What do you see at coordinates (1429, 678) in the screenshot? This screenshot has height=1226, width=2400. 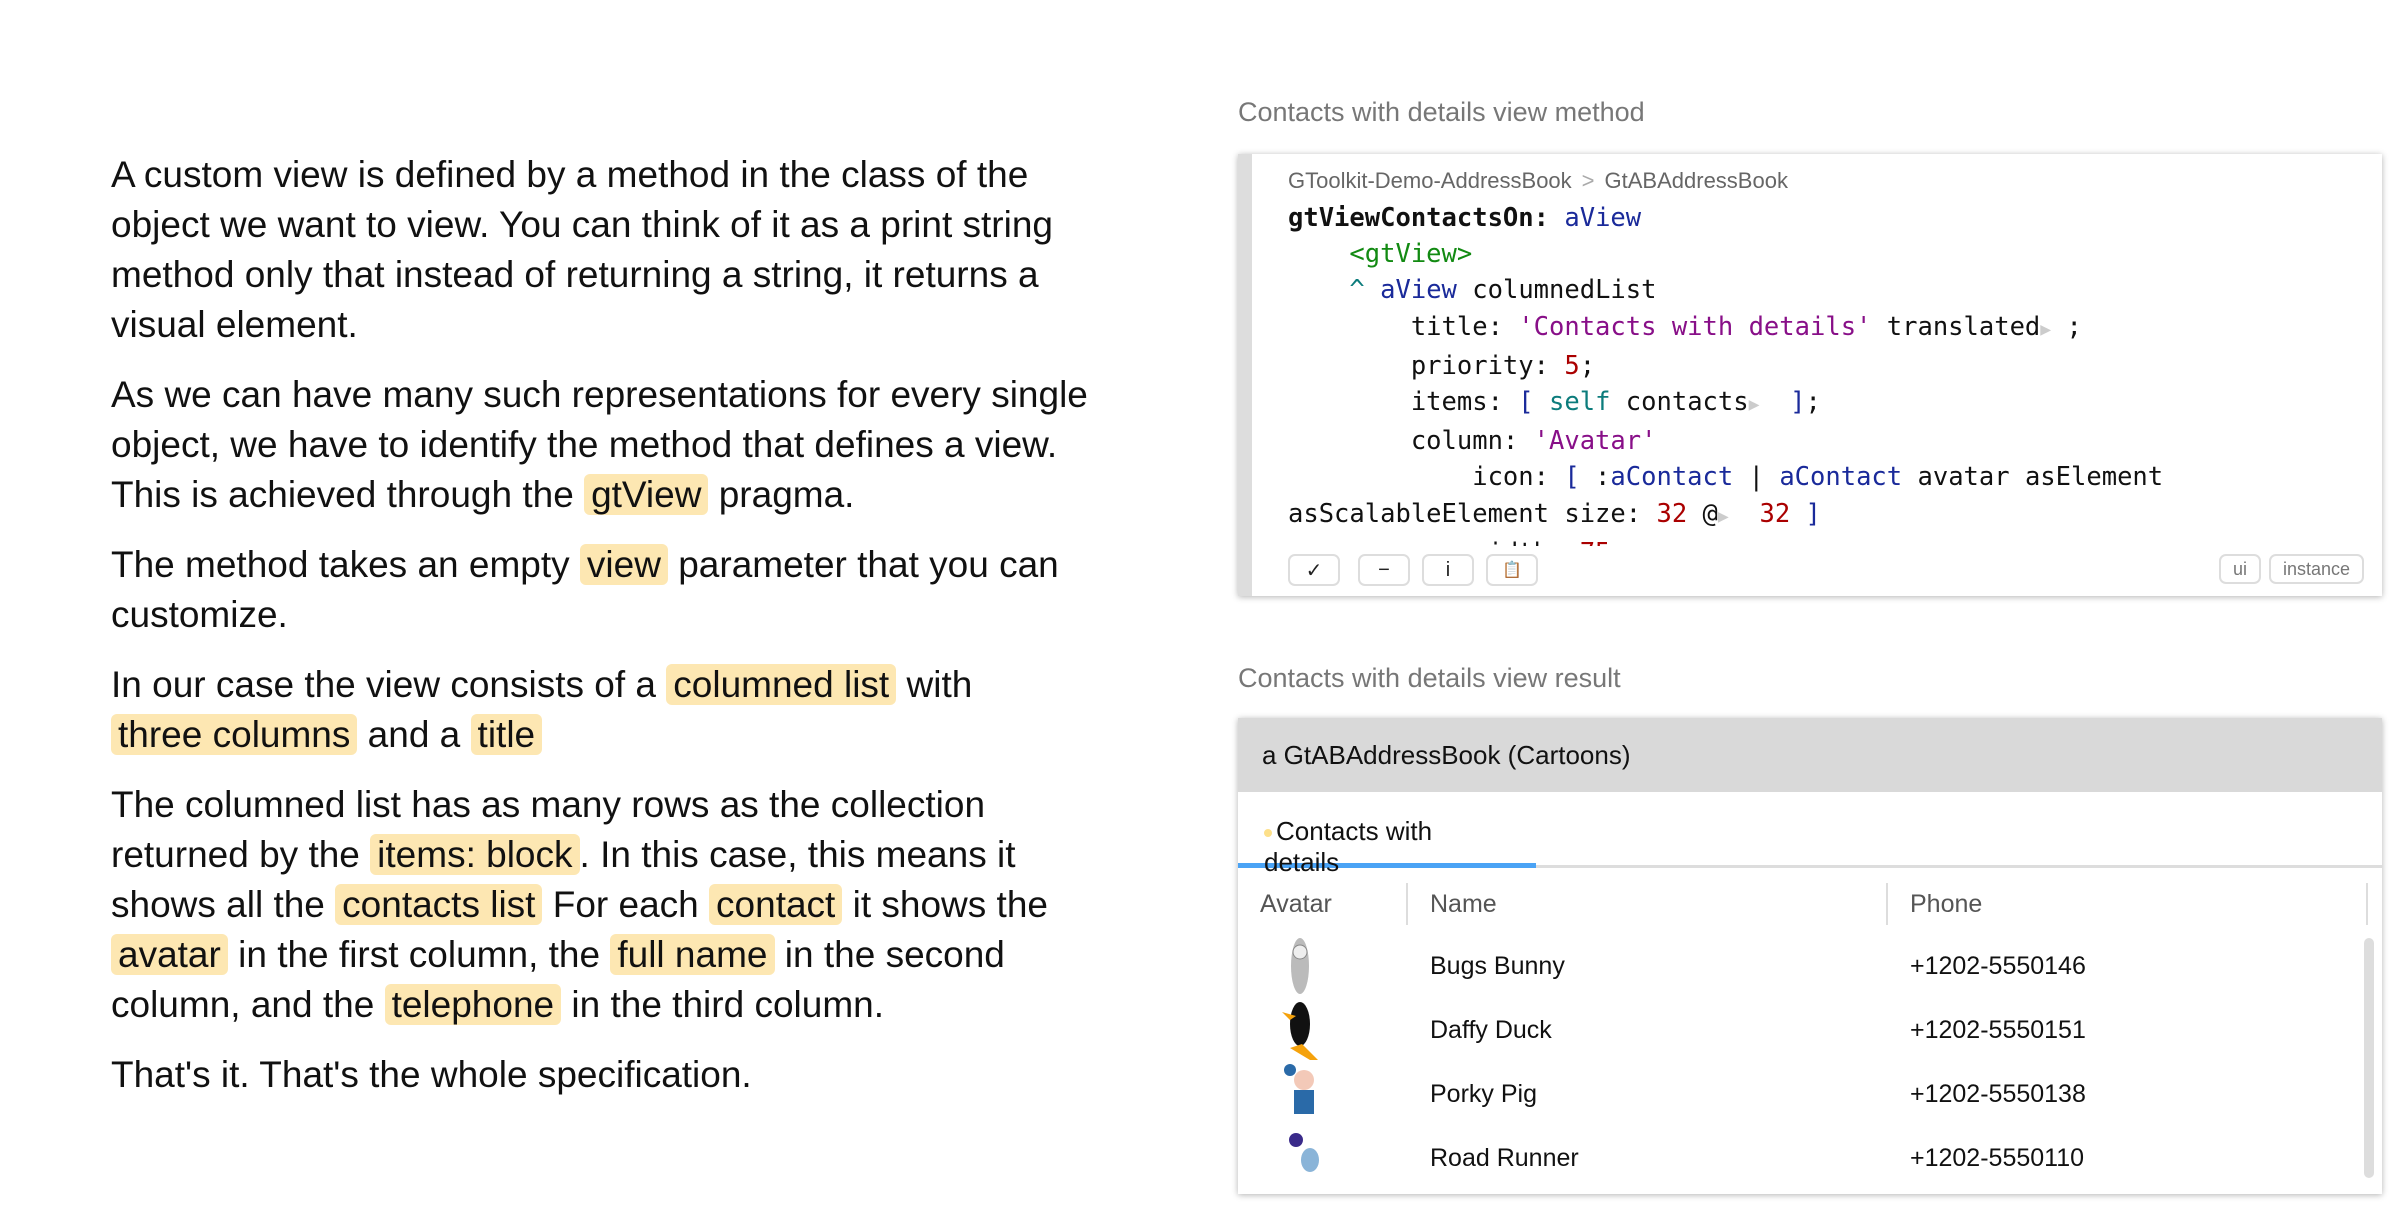 I see `result-section-title: Contacts with details view result` at bounding box center [1429, 678].